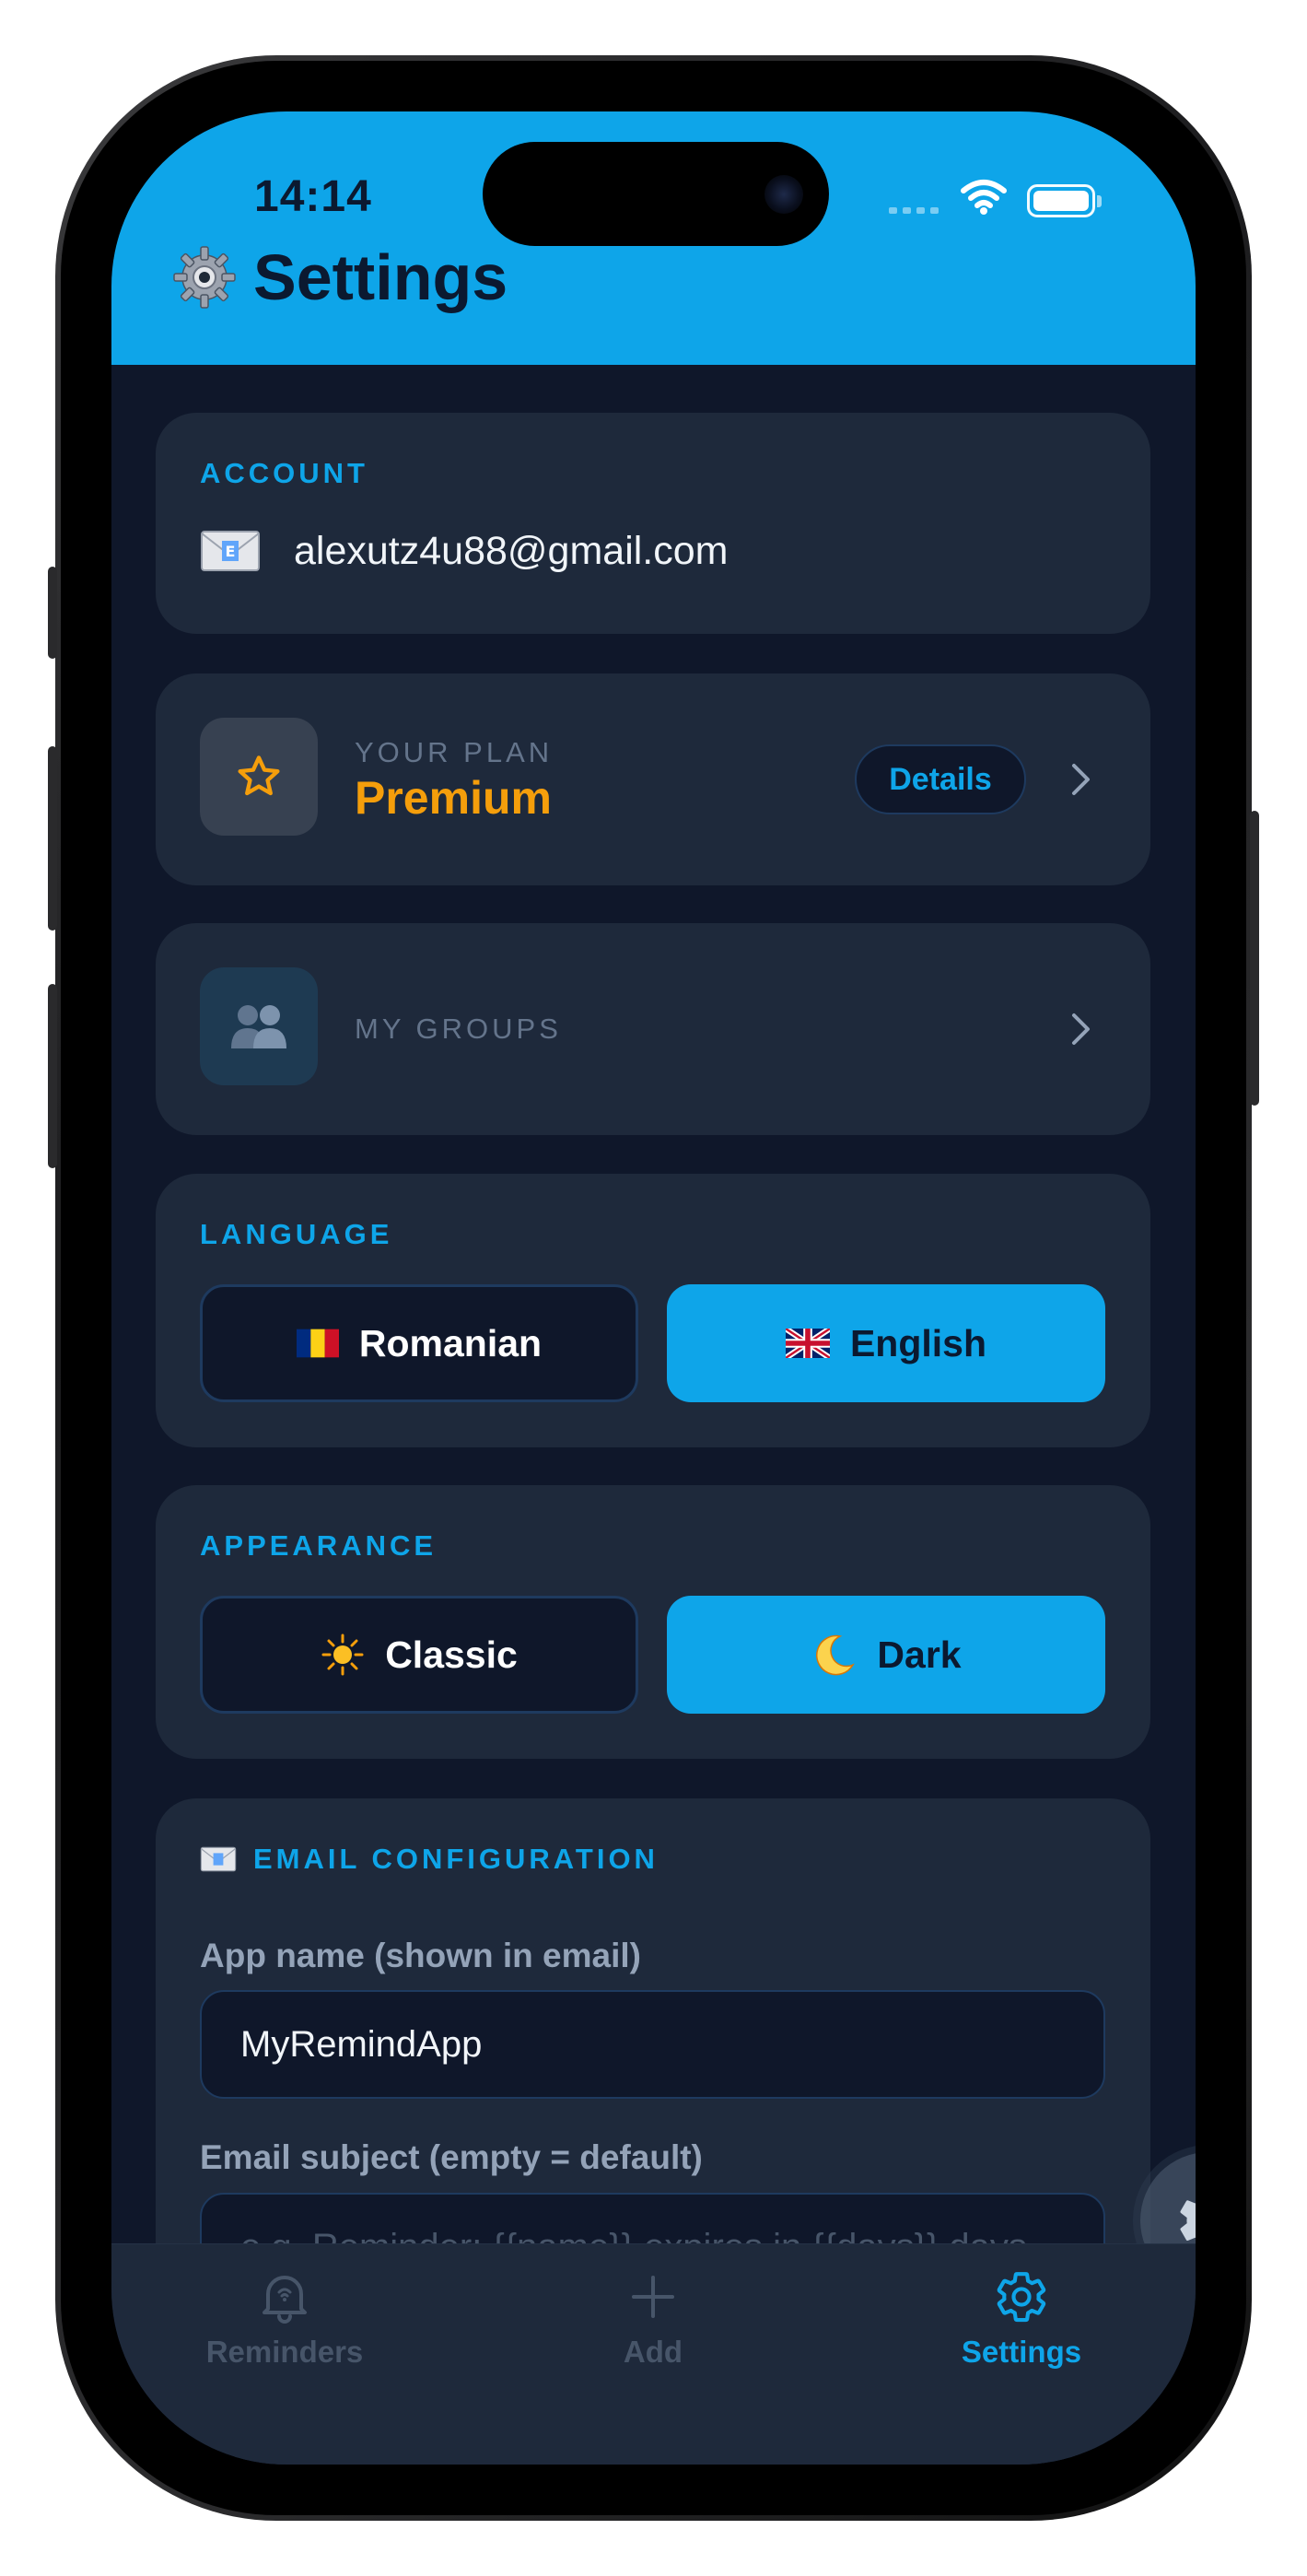 Image resolution: width=1307 pixels, height=2576 pixels. What do you see at coordinates (452, 1654) in the screenshot?
I see `appearance-option-label: Classic` at bounding box center [452, 1654].